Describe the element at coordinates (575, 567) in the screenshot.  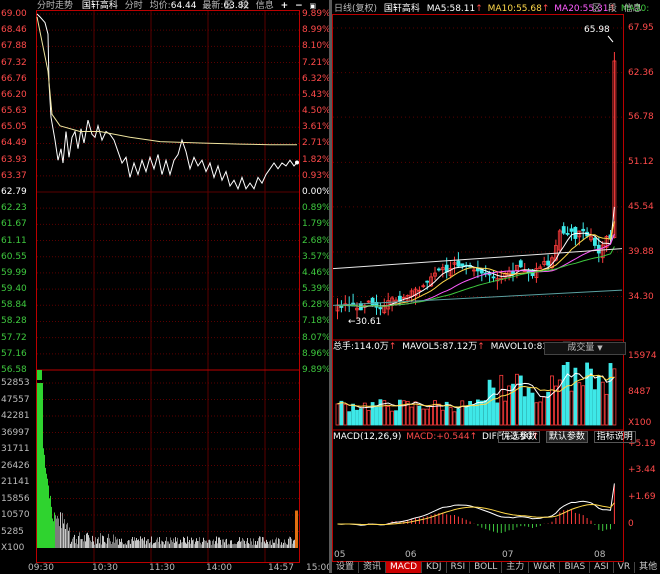
I see `indicator-tab: BIAS` at that location.